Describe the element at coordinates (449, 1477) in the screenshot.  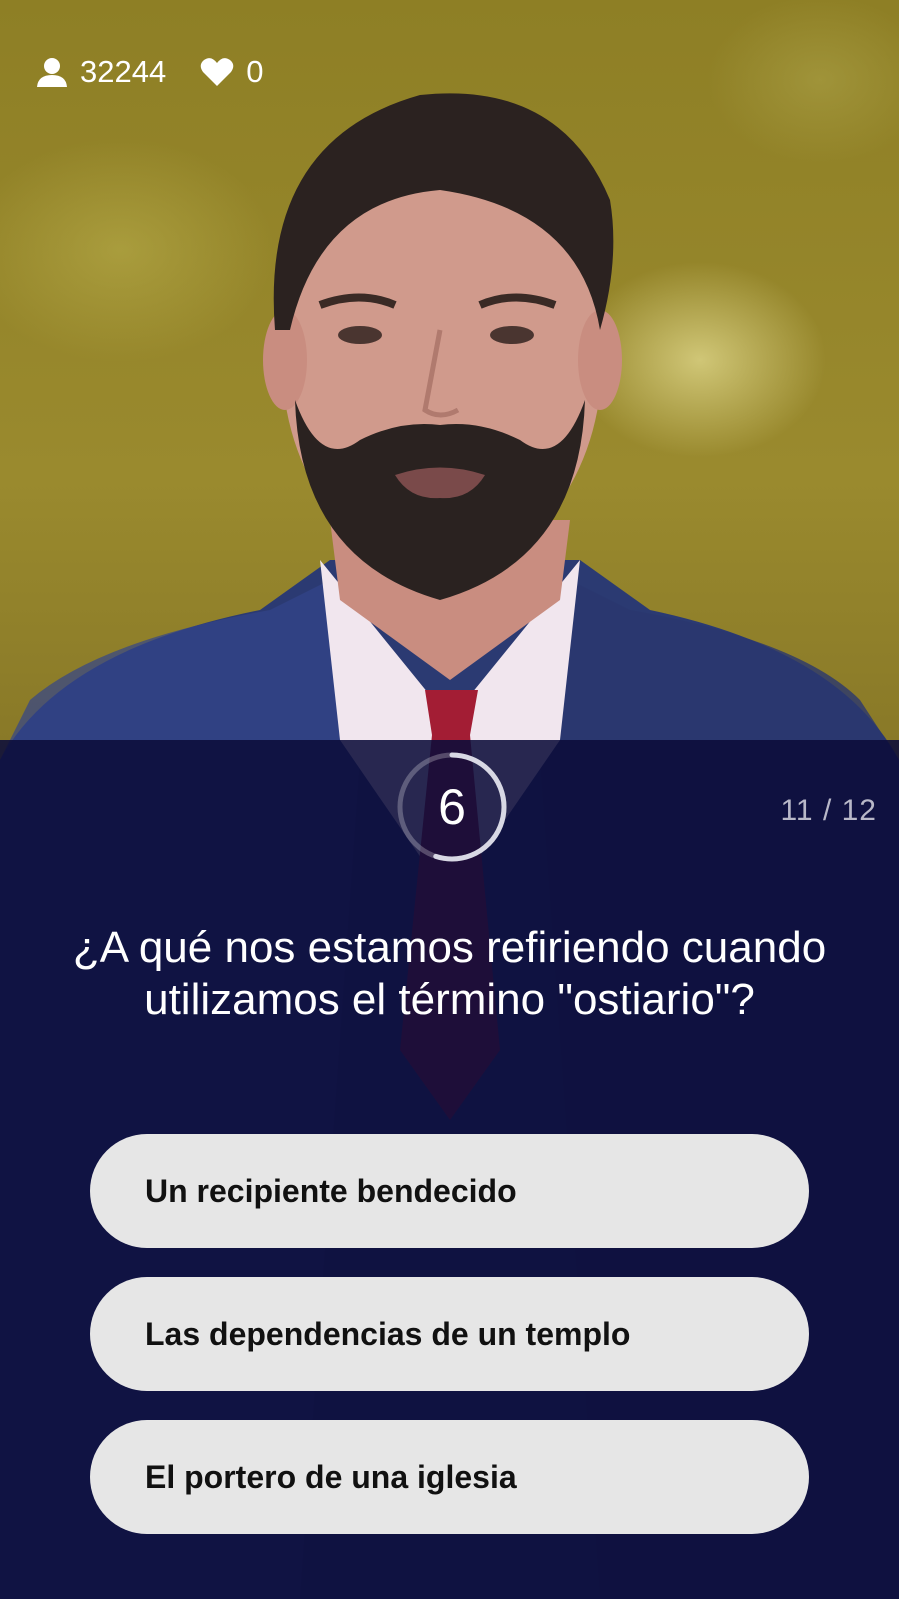
I see `answer-option-3: El portero de una iglesia` at that location.